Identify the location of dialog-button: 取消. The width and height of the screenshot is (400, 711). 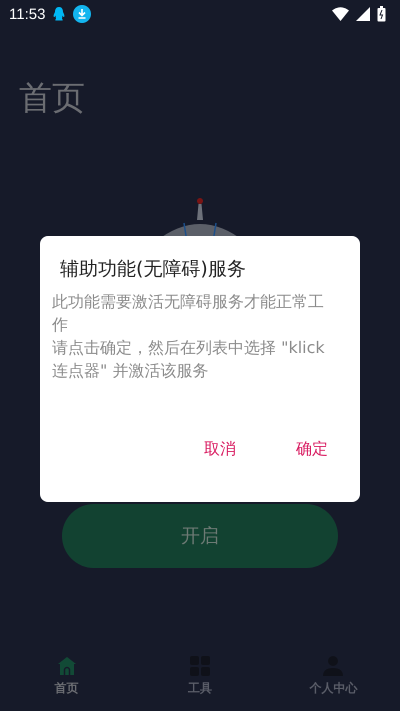
(220, 449).